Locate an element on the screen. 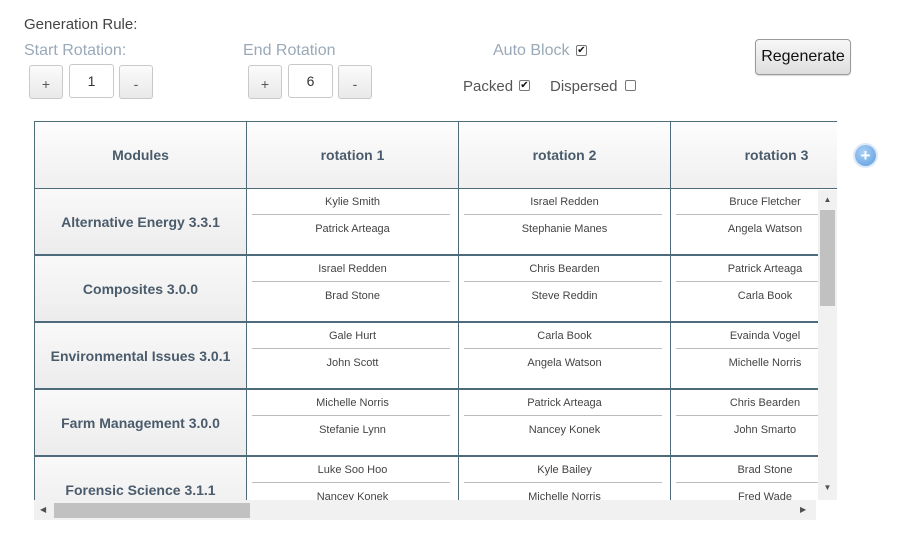  assignee-name: Stephanie Manes is located at coordinates (564, 229).